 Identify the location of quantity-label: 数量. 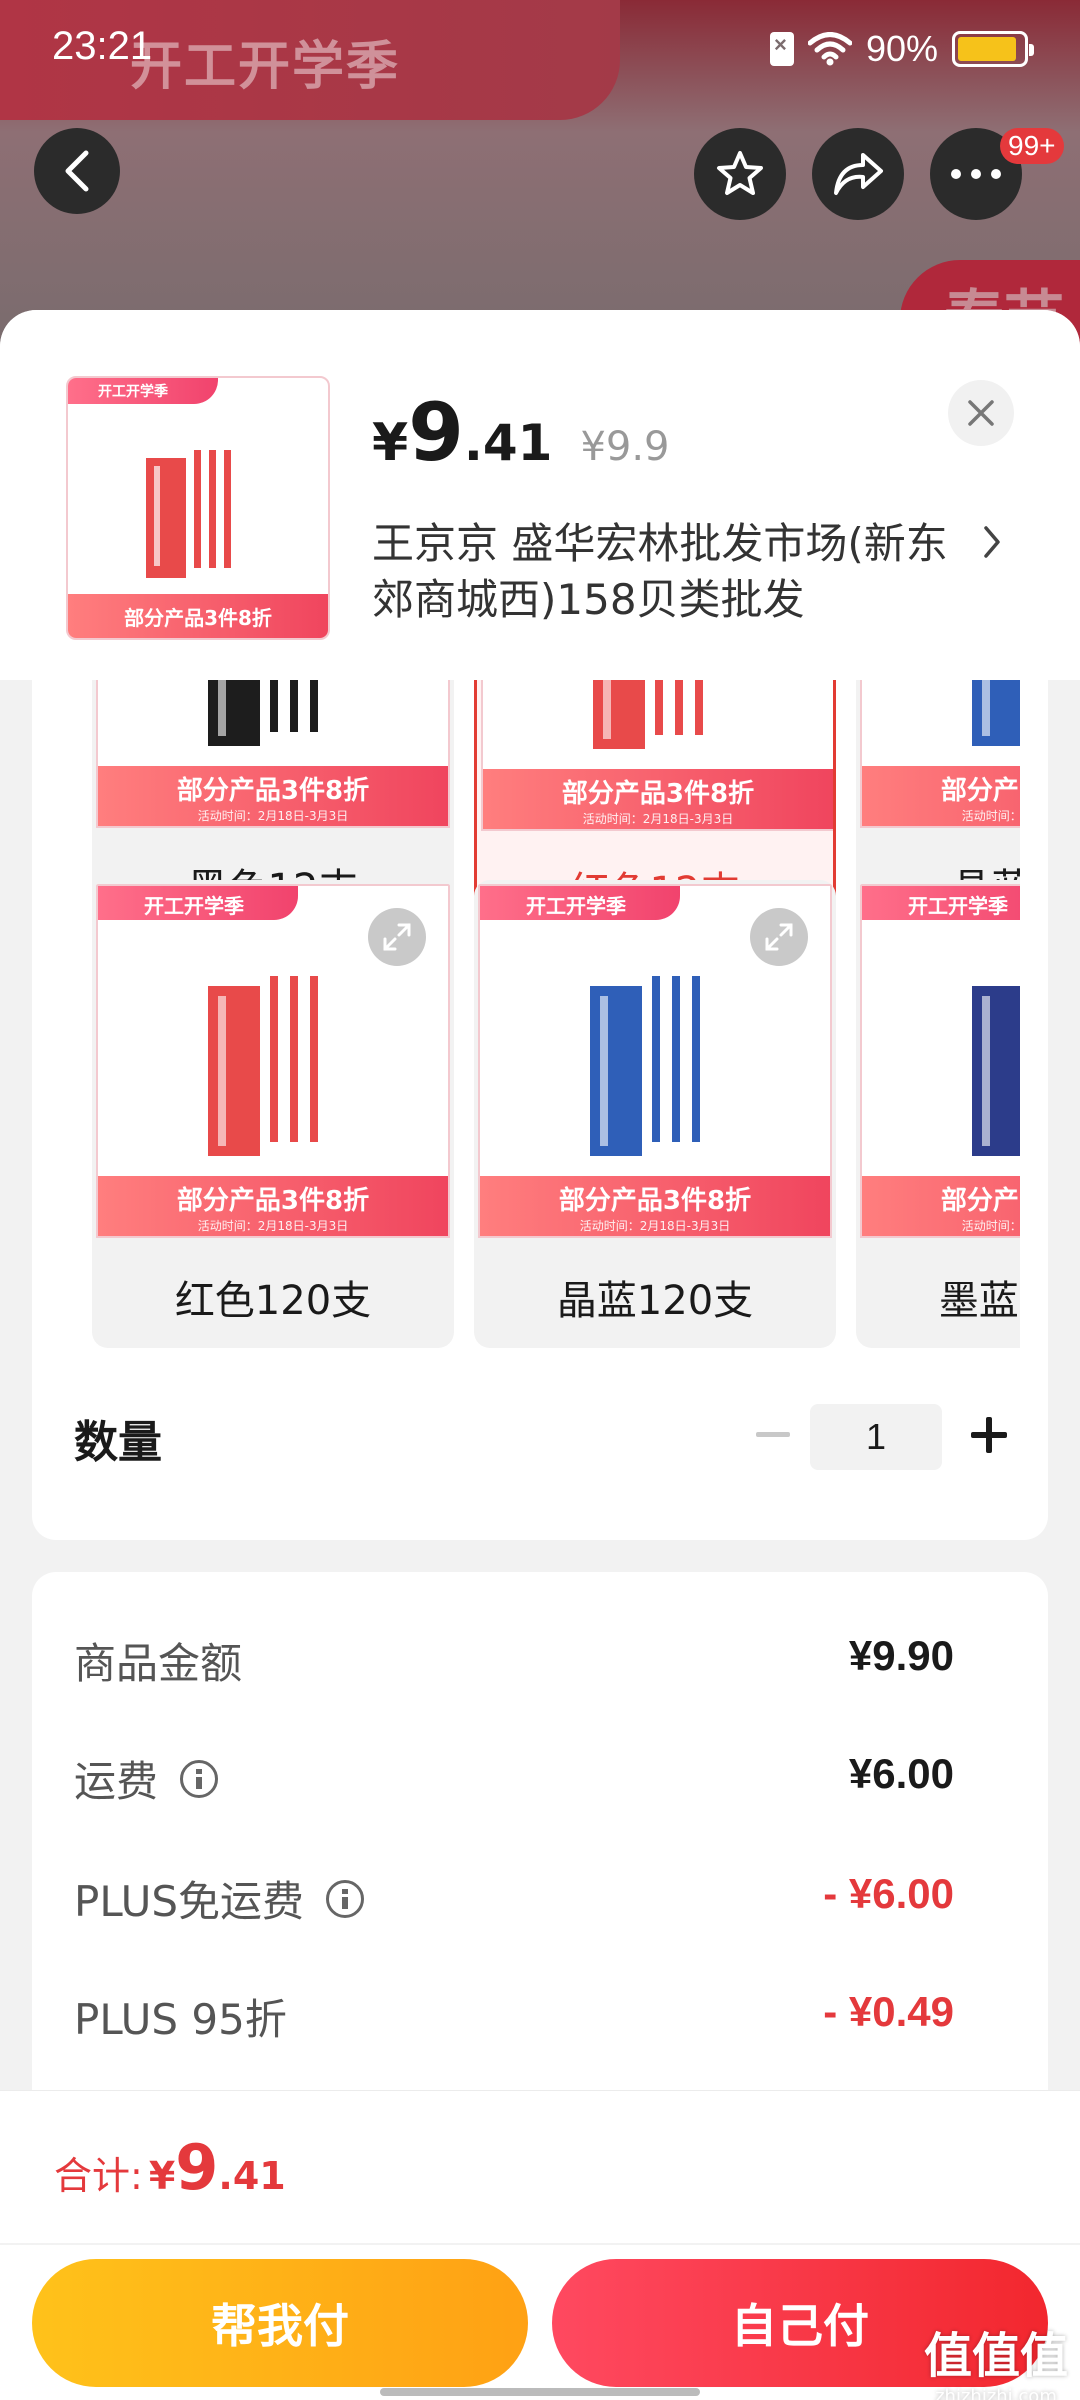
(118, 1442).